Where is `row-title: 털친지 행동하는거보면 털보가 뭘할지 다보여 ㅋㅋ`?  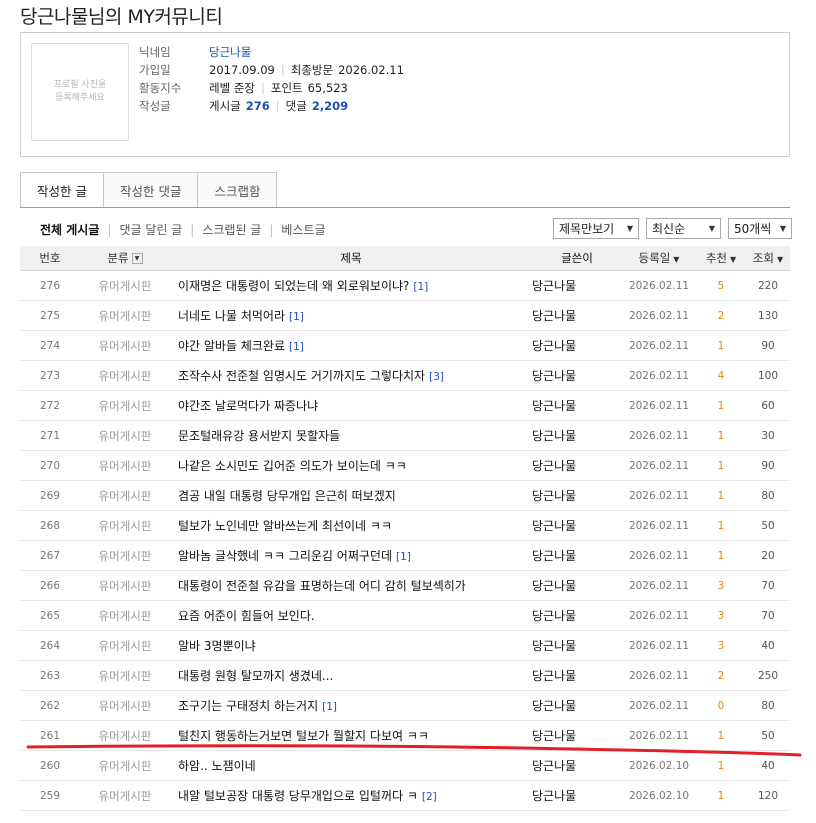 row-title: 털친지 행동하는거보면 털보가 뭘할지 다보여 ㅋㅋ is located at coordinates (351, 735).